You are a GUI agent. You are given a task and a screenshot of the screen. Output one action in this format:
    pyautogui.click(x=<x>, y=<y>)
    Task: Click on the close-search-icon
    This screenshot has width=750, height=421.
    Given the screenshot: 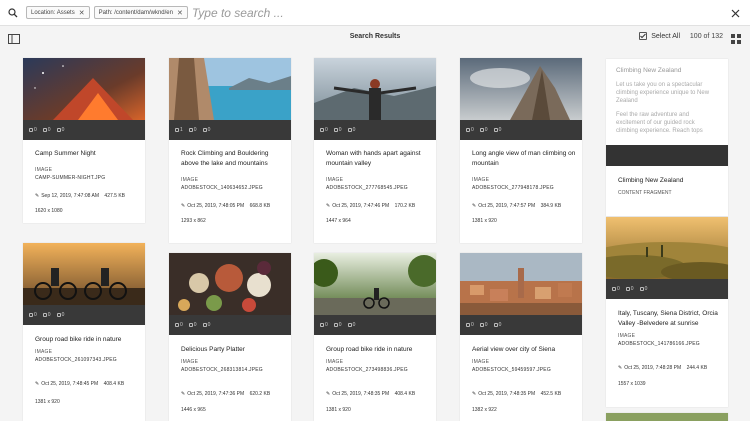 What is the action you would take?
    pyautogui.click(x=735, y=13)
    